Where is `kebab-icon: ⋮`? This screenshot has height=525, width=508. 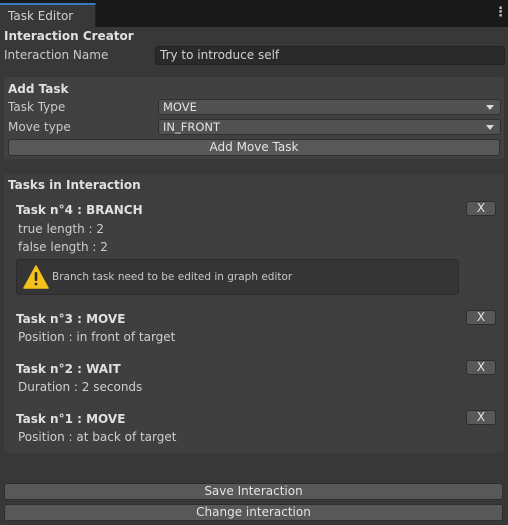
kebab-icon: ⋮ is located at coordinates (500, 13).